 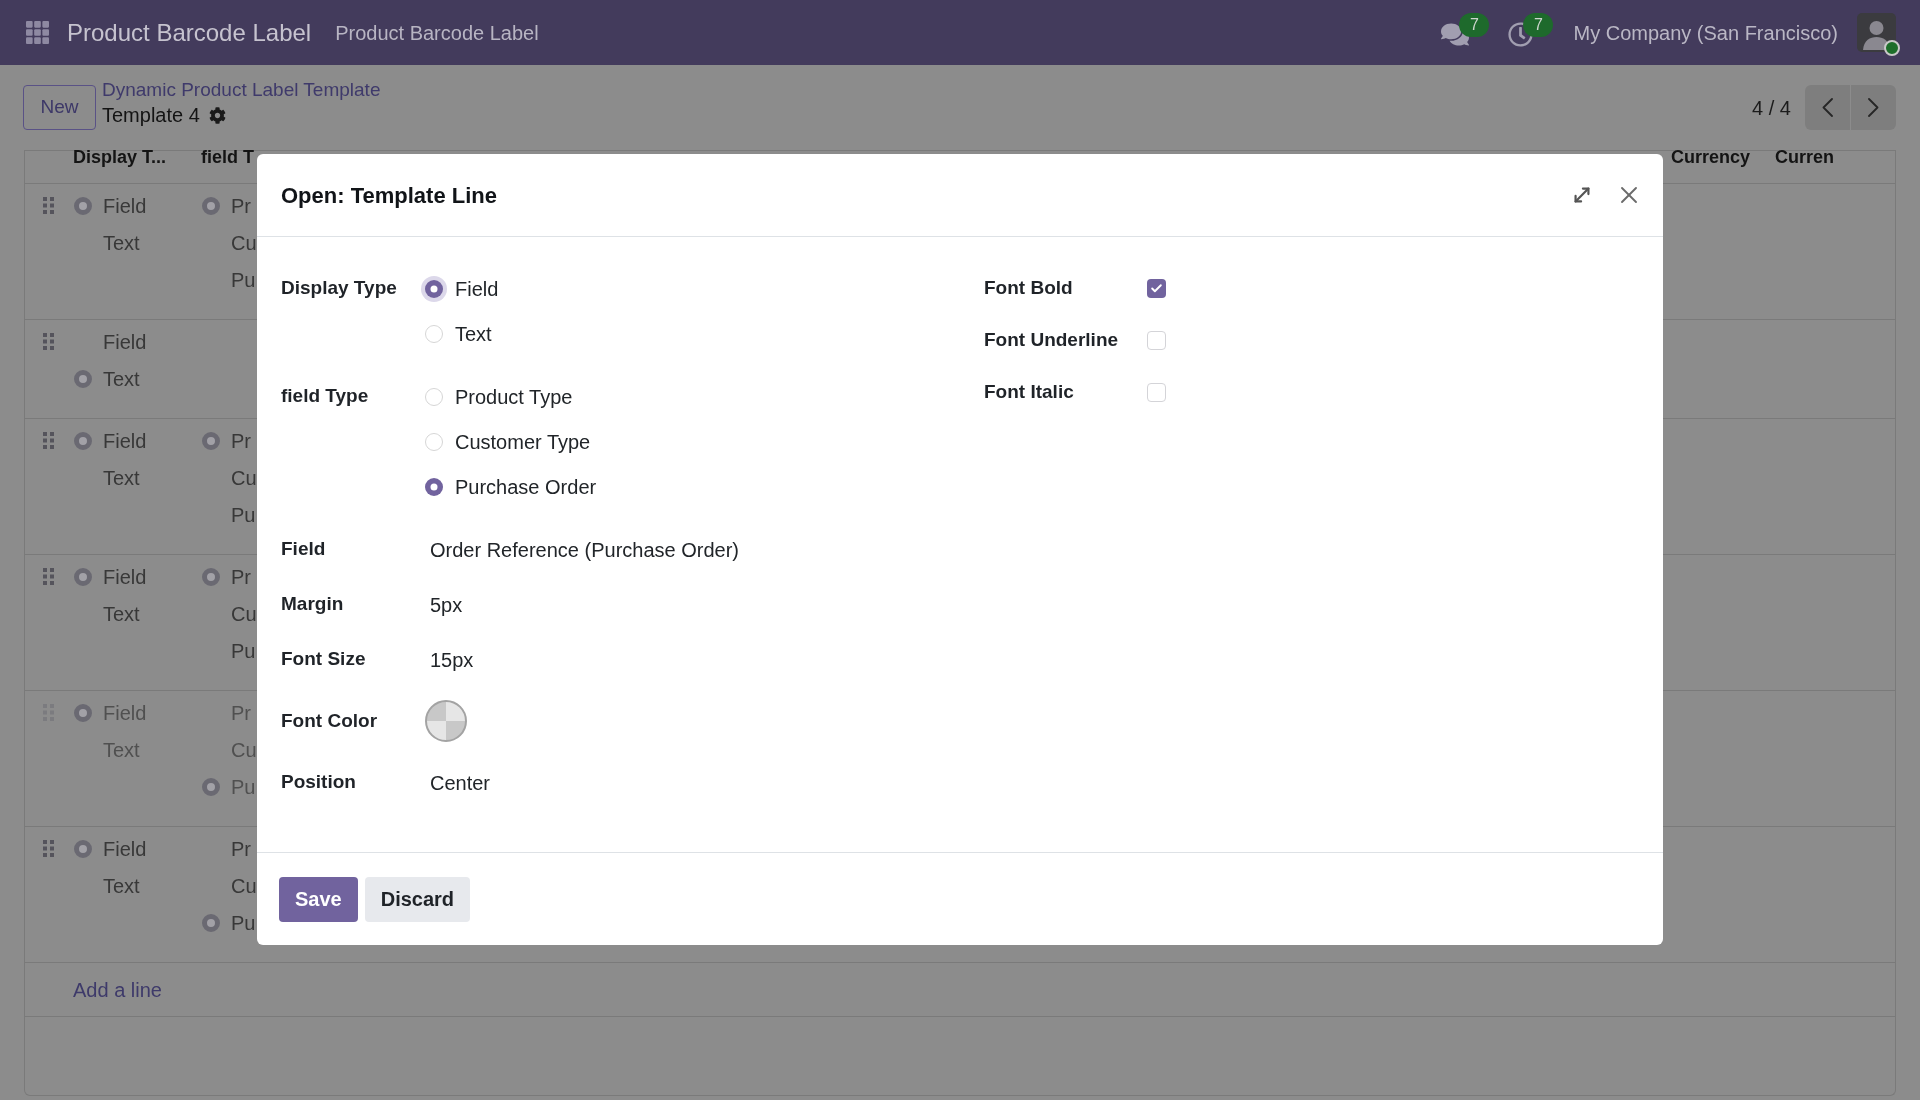 What do you see at coordinates (318, 899) in the screenshot?
I see `save-button: Save` at bounding box center [318, 899].